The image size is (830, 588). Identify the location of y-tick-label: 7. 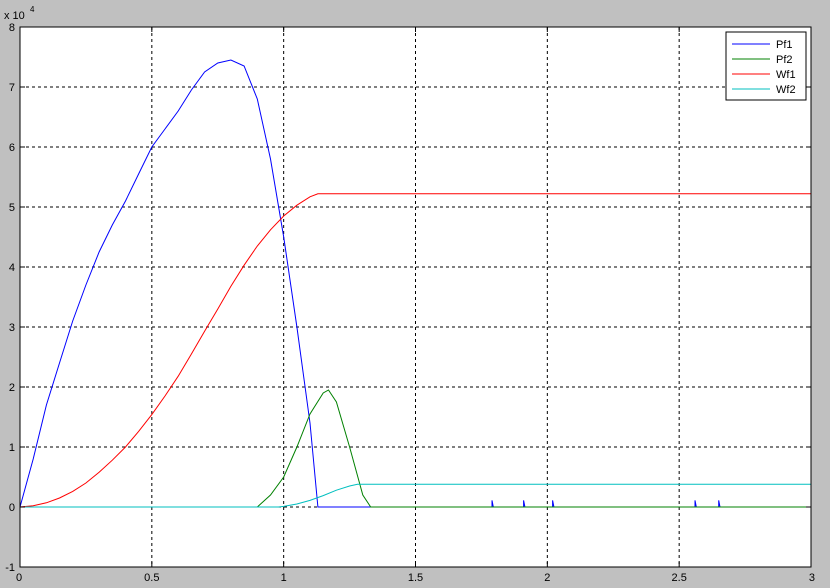
(12, 88).